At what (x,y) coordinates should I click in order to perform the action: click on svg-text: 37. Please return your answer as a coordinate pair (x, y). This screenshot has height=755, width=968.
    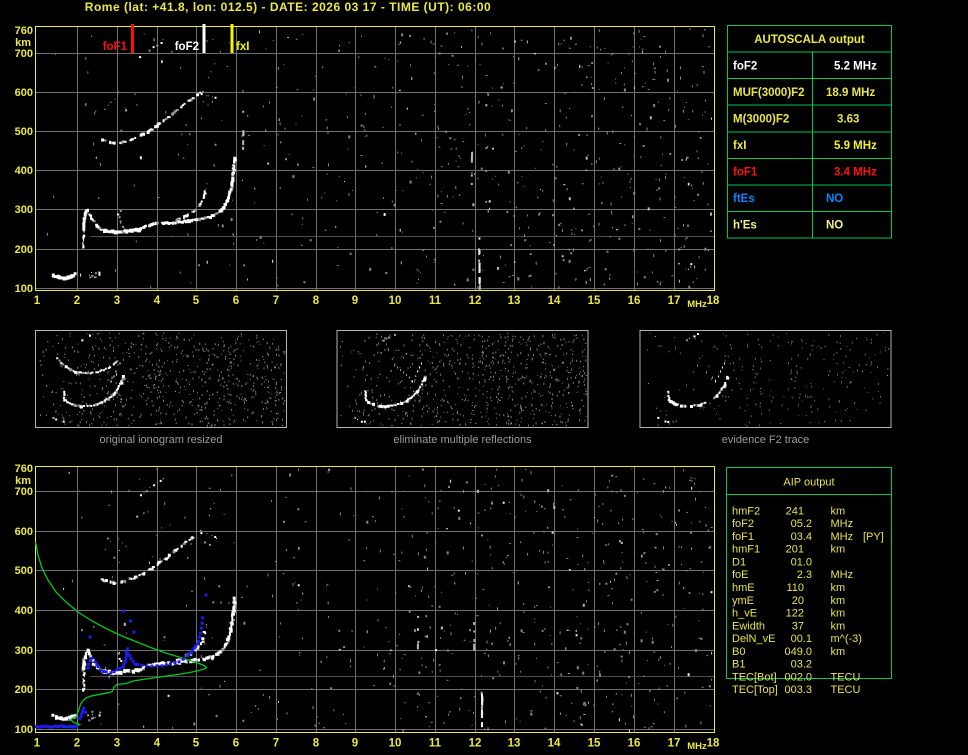
    Looking at the image, I should click on (798, 626).